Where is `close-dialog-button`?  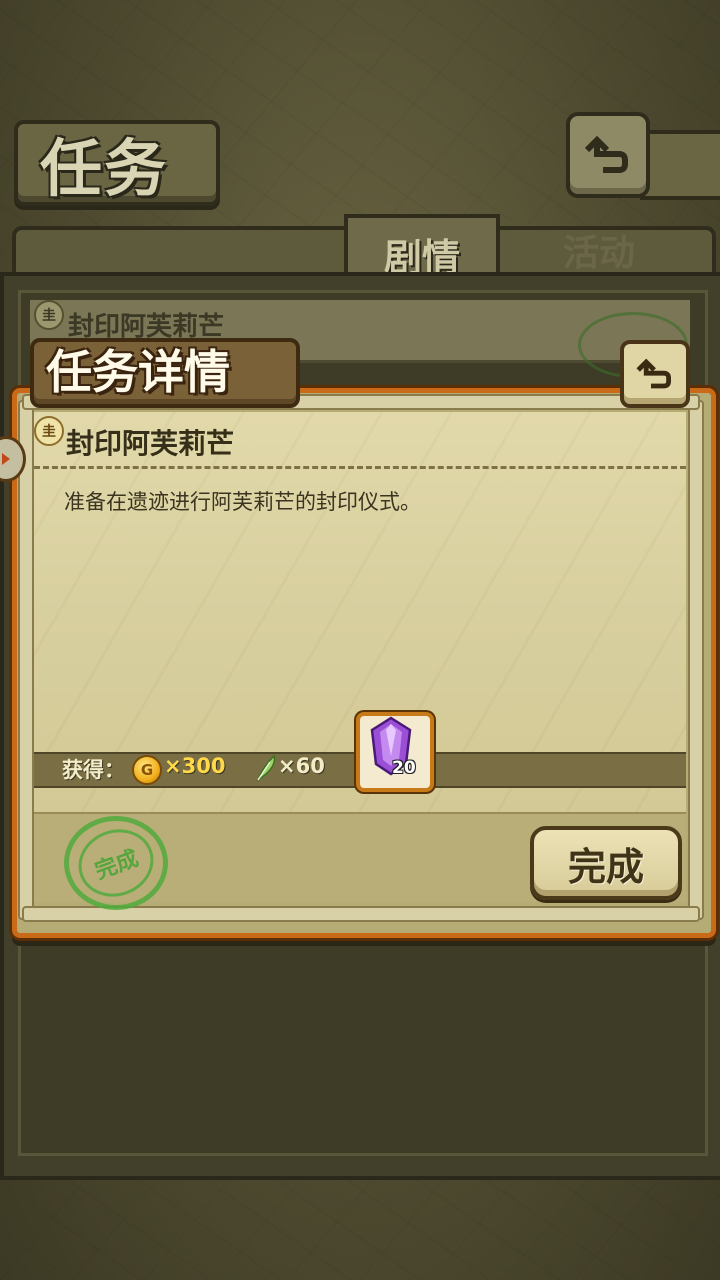
close-dialog-button is located at coordinates (655, 374).